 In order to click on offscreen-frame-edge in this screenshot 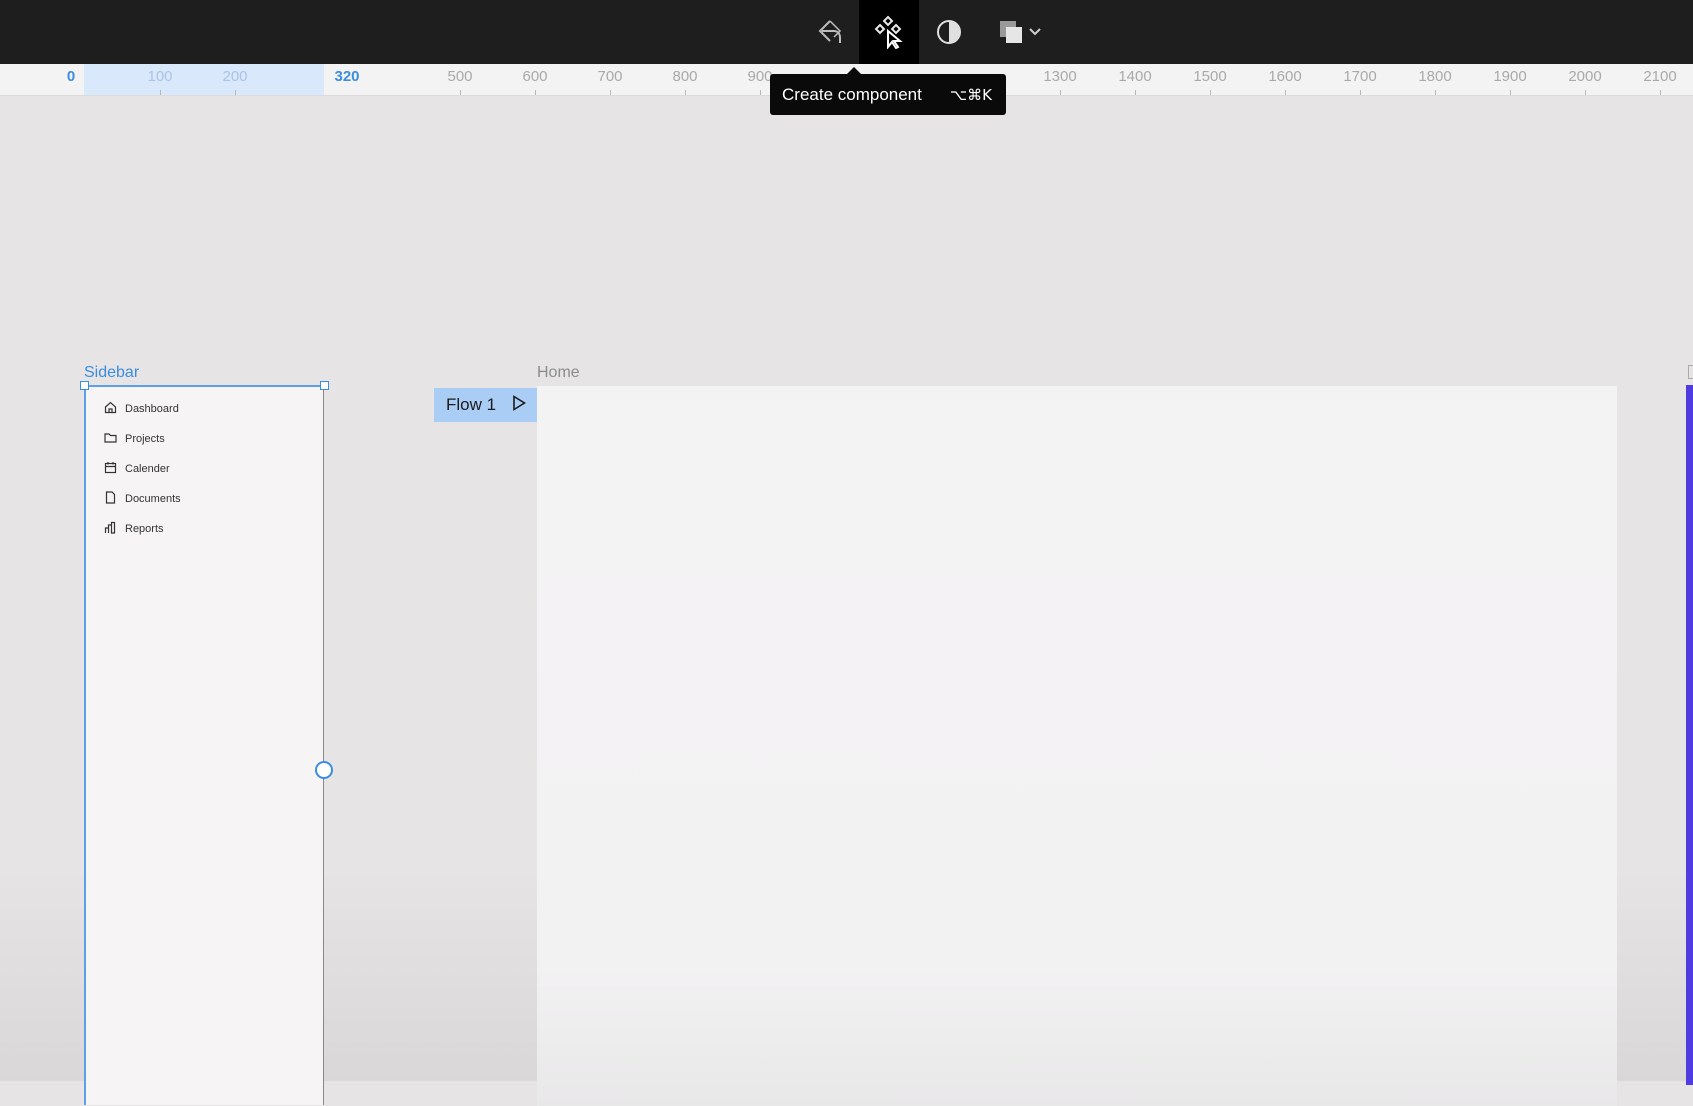, I will do `click(1689, 735)`.